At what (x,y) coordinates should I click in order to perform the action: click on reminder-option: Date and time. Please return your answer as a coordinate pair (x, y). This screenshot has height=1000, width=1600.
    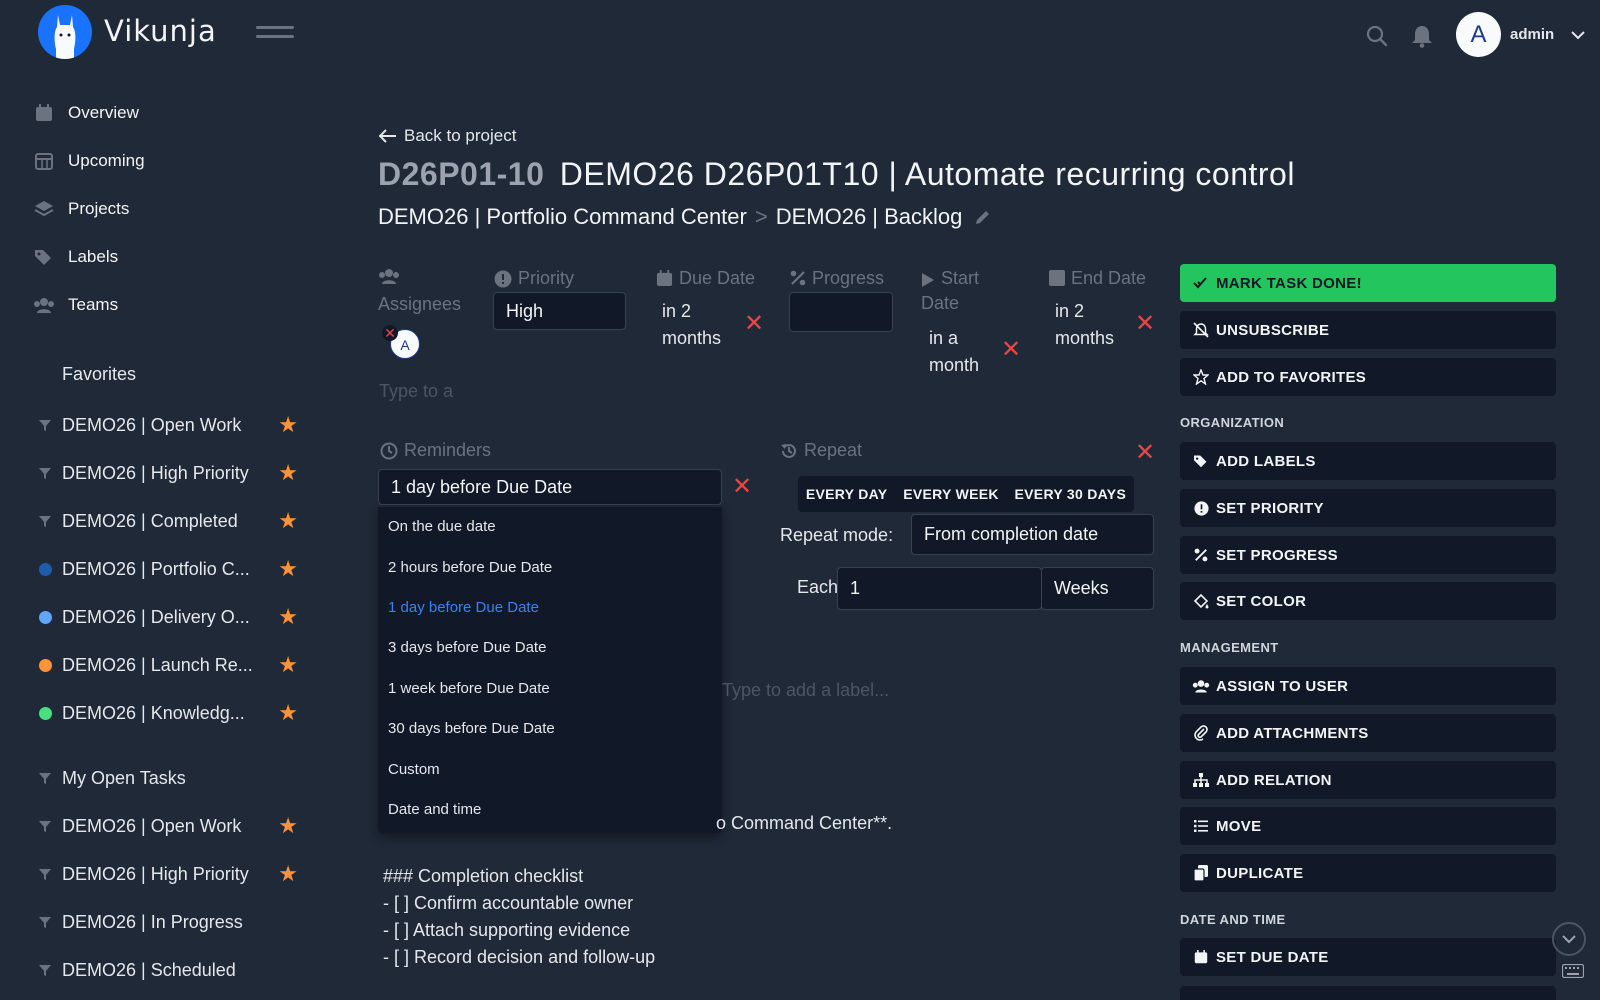
    Looking at the image, I should click on (434, 809).